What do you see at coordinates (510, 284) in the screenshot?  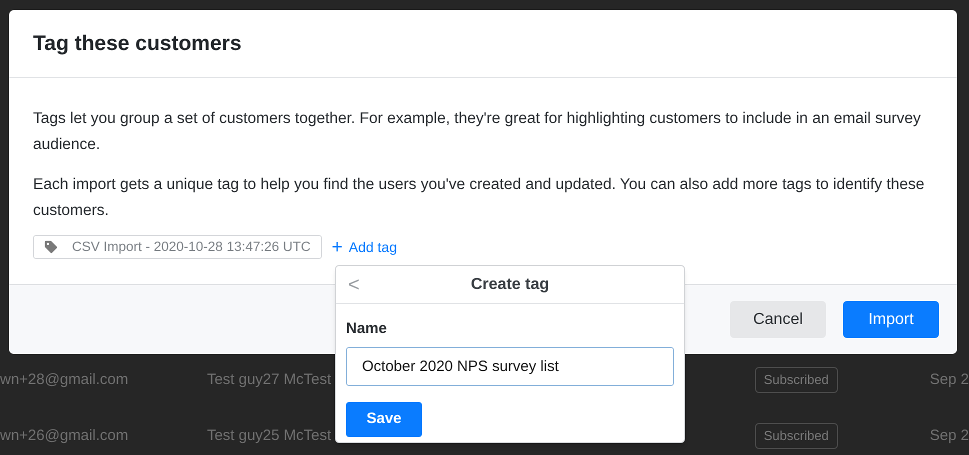 I see `popover-title: Create tag` at bounding box center [510, 284].